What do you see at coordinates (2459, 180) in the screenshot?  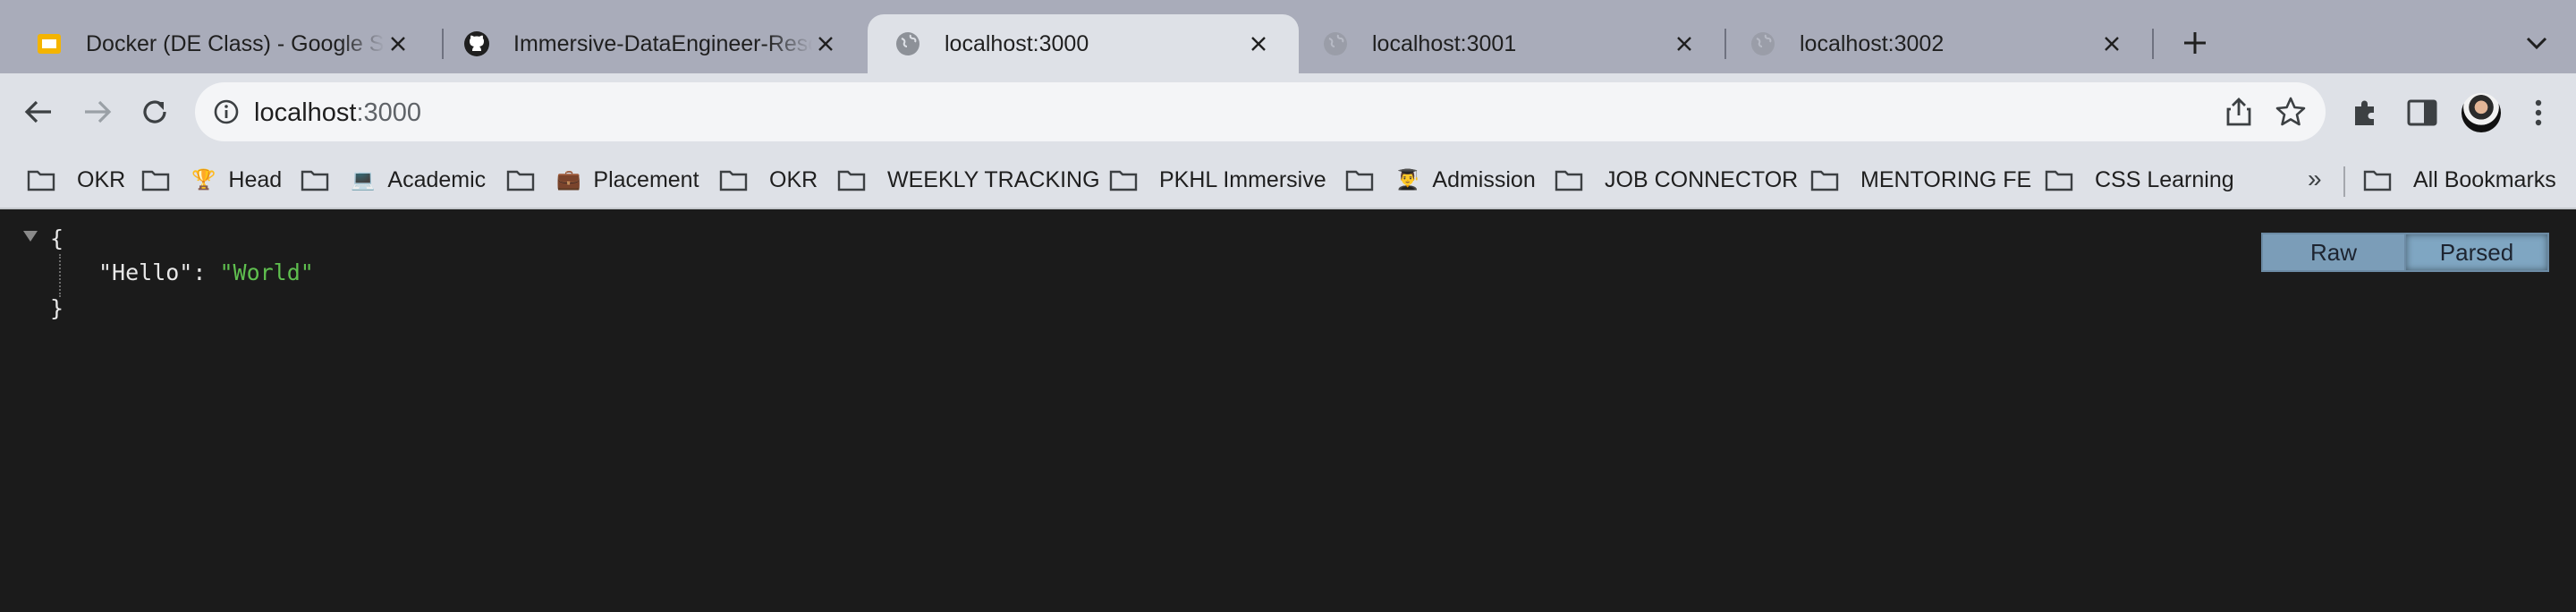 I see `all-bookmarks-button: All Bookmarks` at bounding box center [2459, 180].